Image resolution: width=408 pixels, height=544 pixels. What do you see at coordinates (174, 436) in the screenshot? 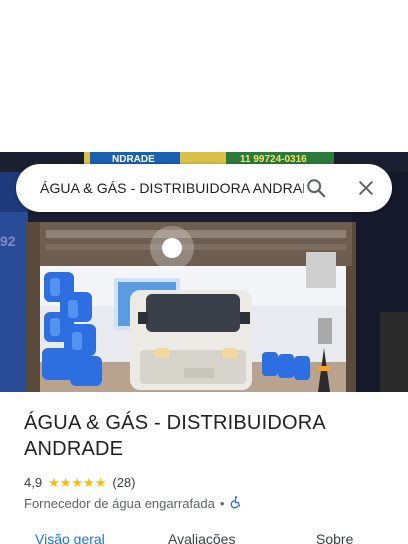
I see `place-title: ÁGUA & GÁS - DISTRIBUIDORA ANDRADE` at bounding box center [174, 436].